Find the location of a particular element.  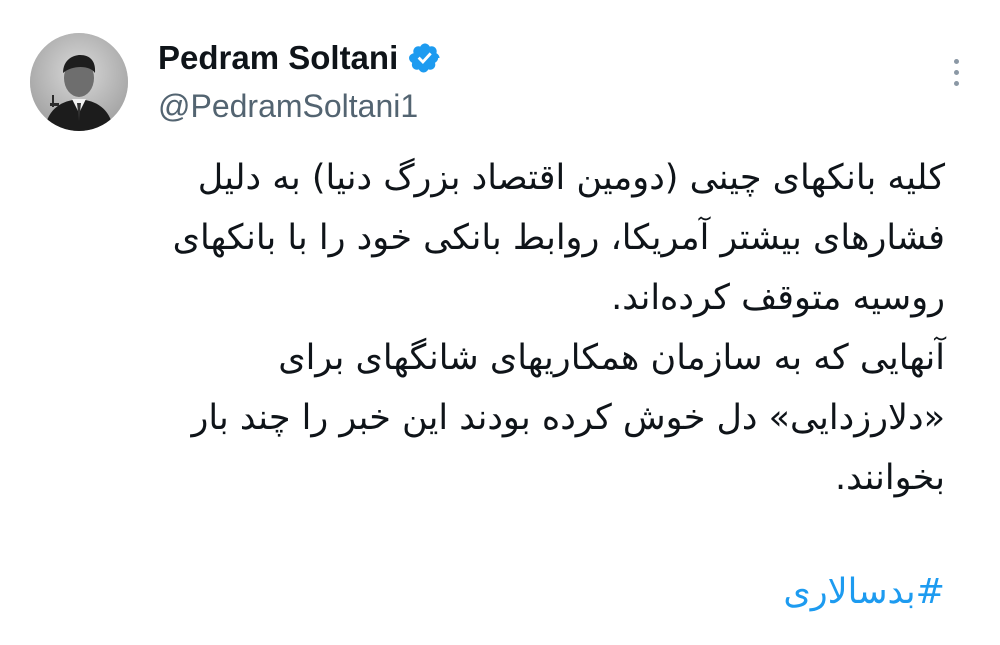

author-avatar is located at coordinates (79, 82).